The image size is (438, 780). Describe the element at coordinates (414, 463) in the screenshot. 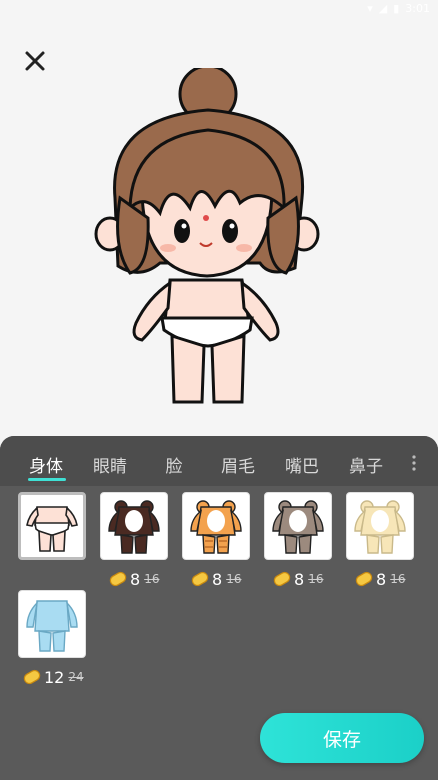

I see `more-tabs-icon` at that location.